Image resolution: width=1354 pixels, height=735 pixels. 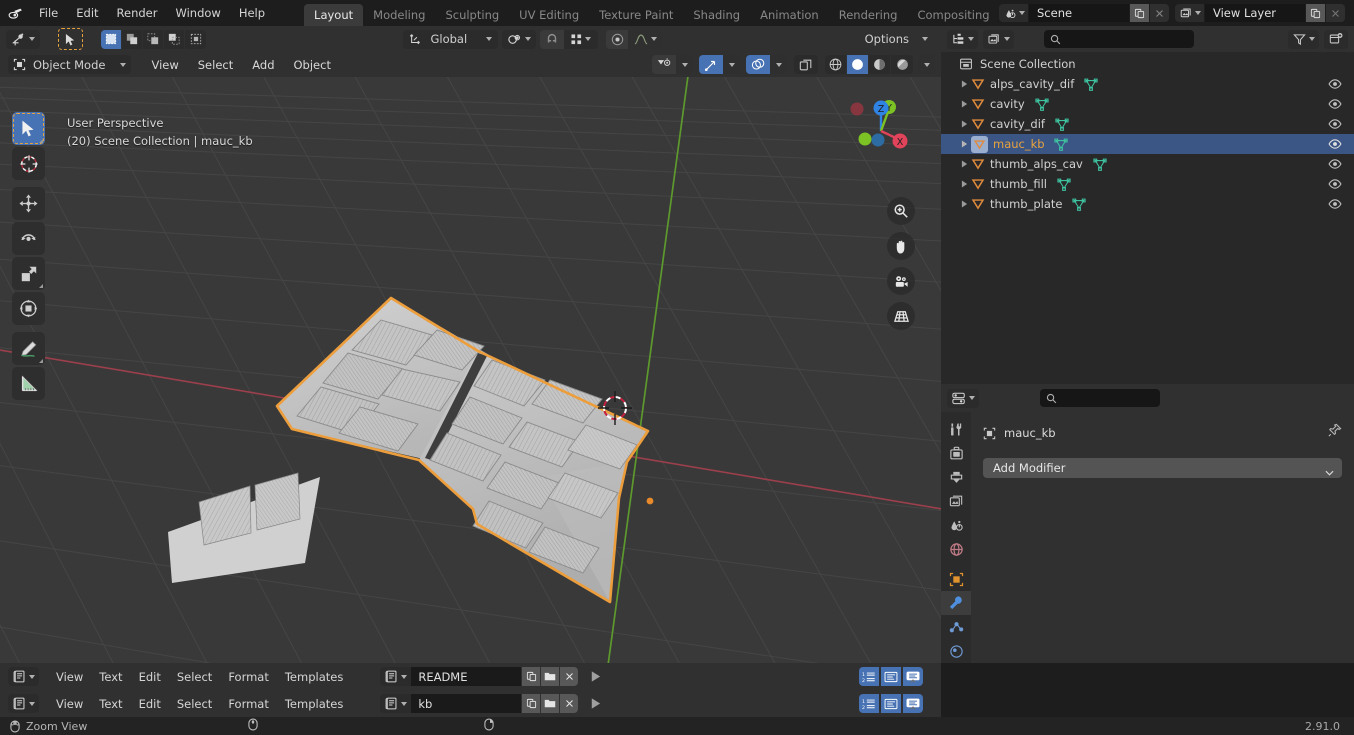 What do you see at coordinates (1162, 468) in the screenshot?
I see `add-modifier-button: Add Modifier` at bounding box center [1162, 468].